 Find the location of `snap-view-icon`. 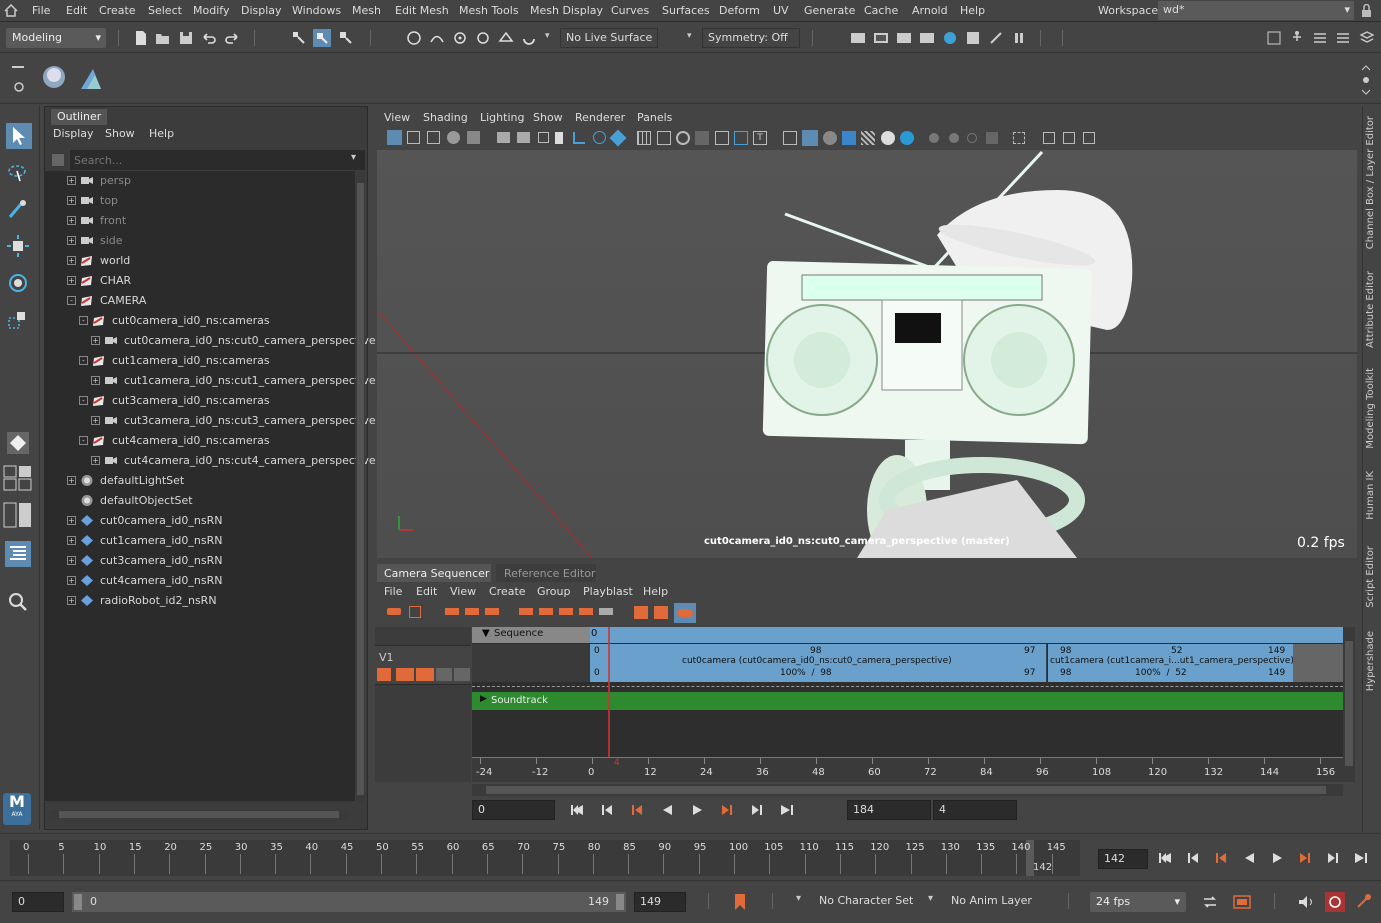

snap-view-icon is located at coordinates (483, 38).